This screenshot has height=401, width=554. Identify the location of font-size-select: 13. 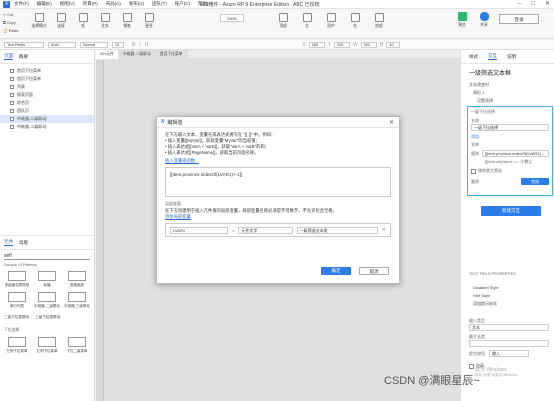
(118, 44).